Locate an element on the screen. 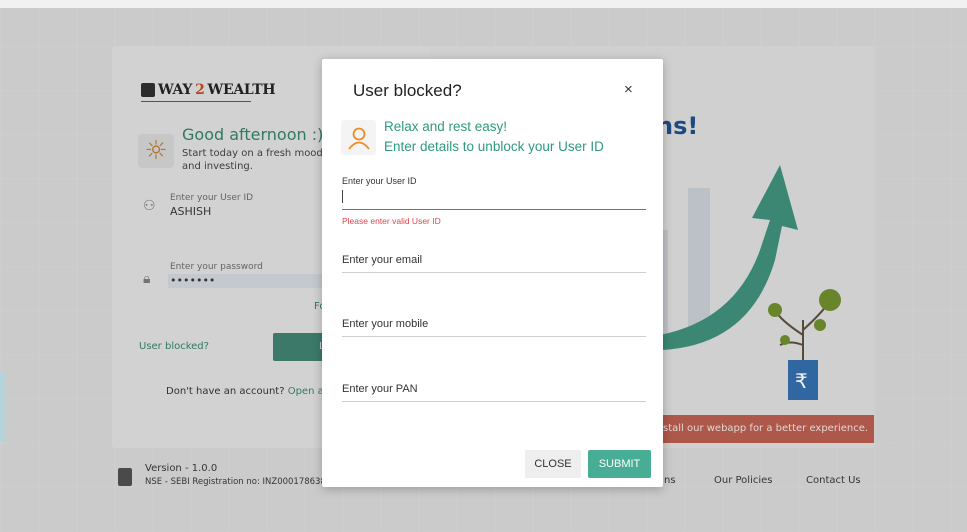 This screenshot has width=967, height=532. close-button: CLOSE is located at coordinates (553, 464).